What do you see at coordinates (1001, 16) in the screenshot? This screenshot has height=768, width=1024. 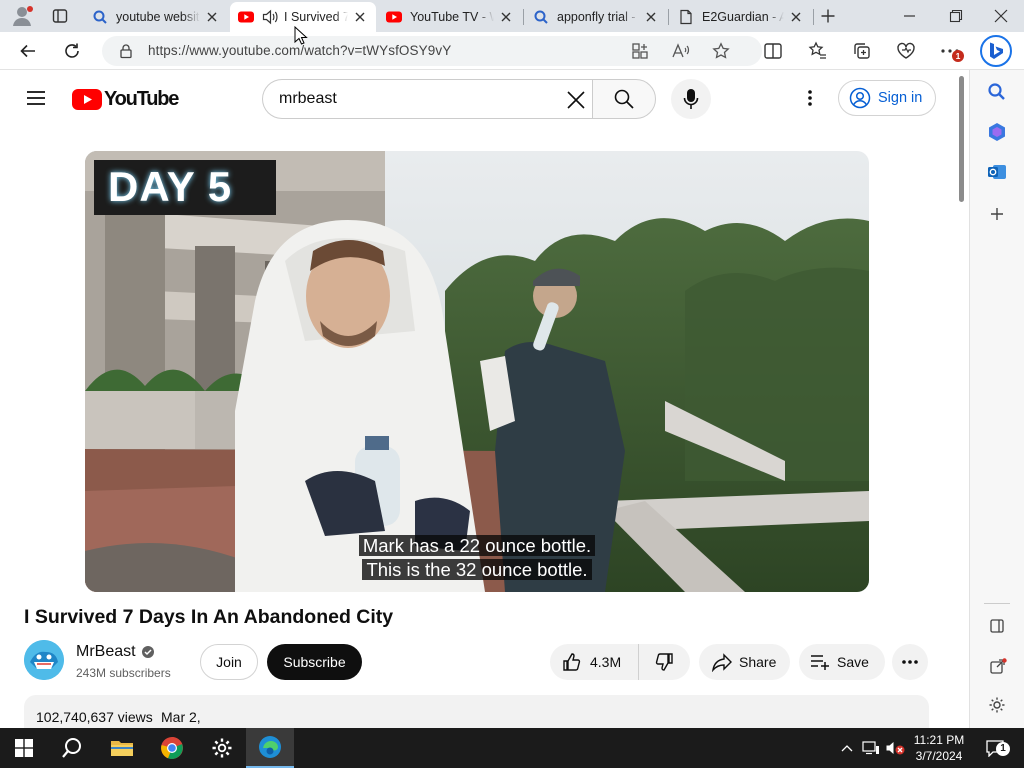 I see `close-window-icon` at bounding box center [1001, 16].